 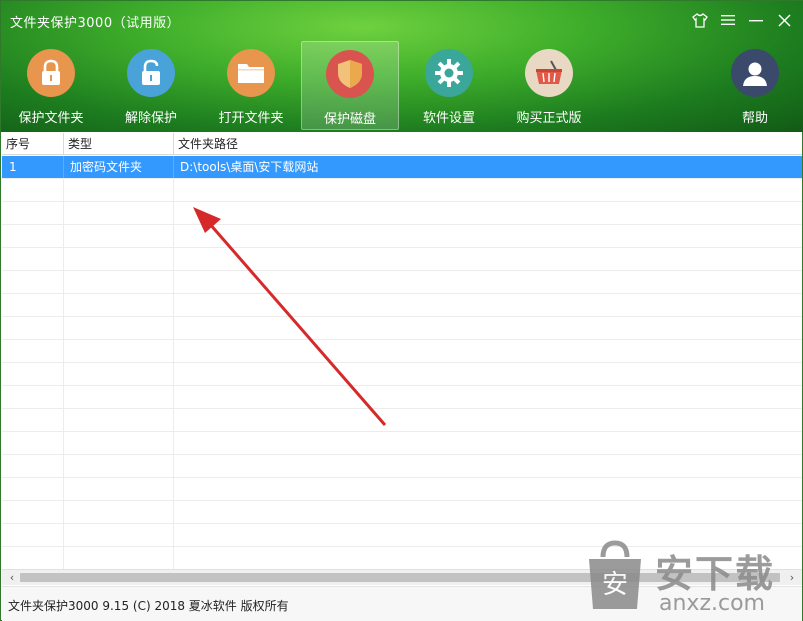 I want to click on skin-button, so click(x=700, y=20).